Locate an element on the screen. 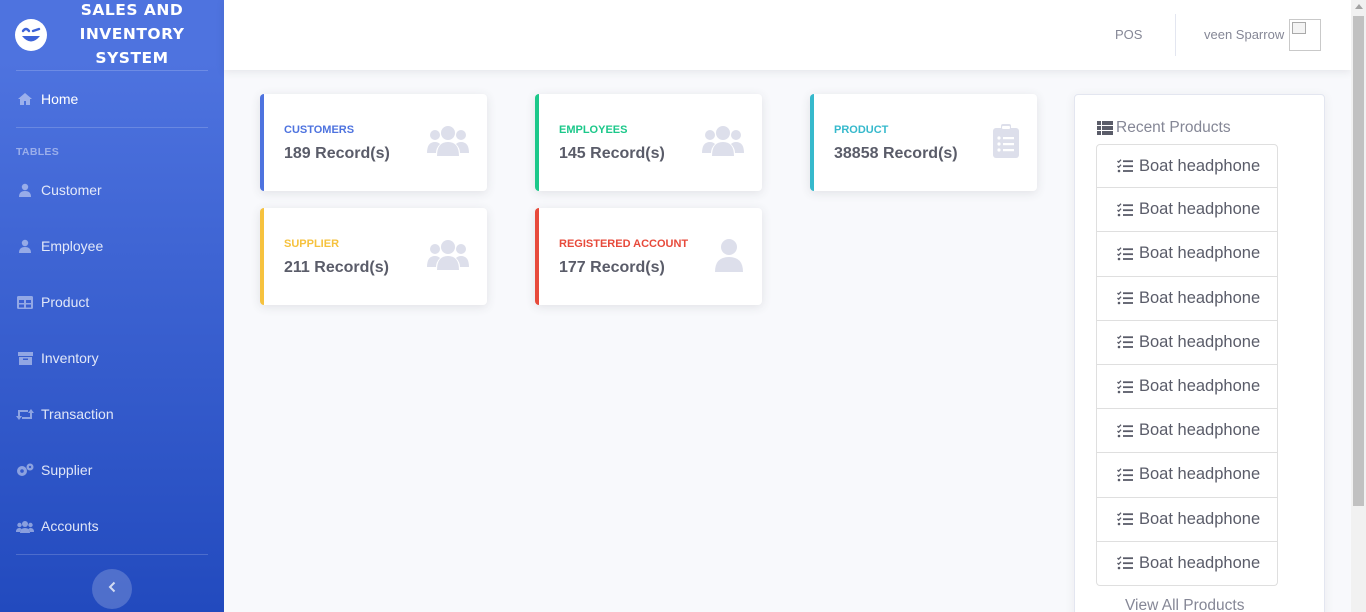 The height and width of the screenshot is (612, 1366). card-label: CUSTOMERS is located at coordinates (319, 130).